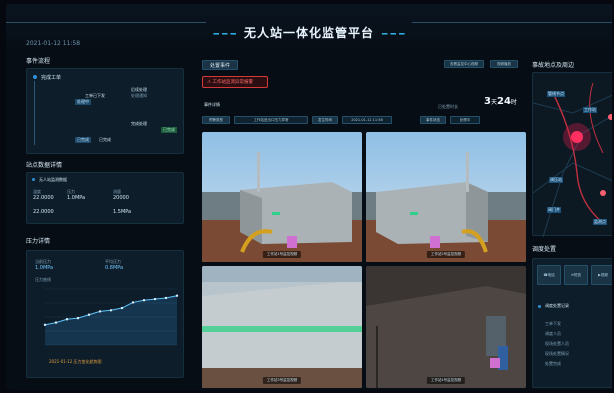 The width and height of the screenshot is (614, 393). What do you see at coordinates (34, 113) in the screenshot?
I see `flow-line` at bounding box center [34, 113].